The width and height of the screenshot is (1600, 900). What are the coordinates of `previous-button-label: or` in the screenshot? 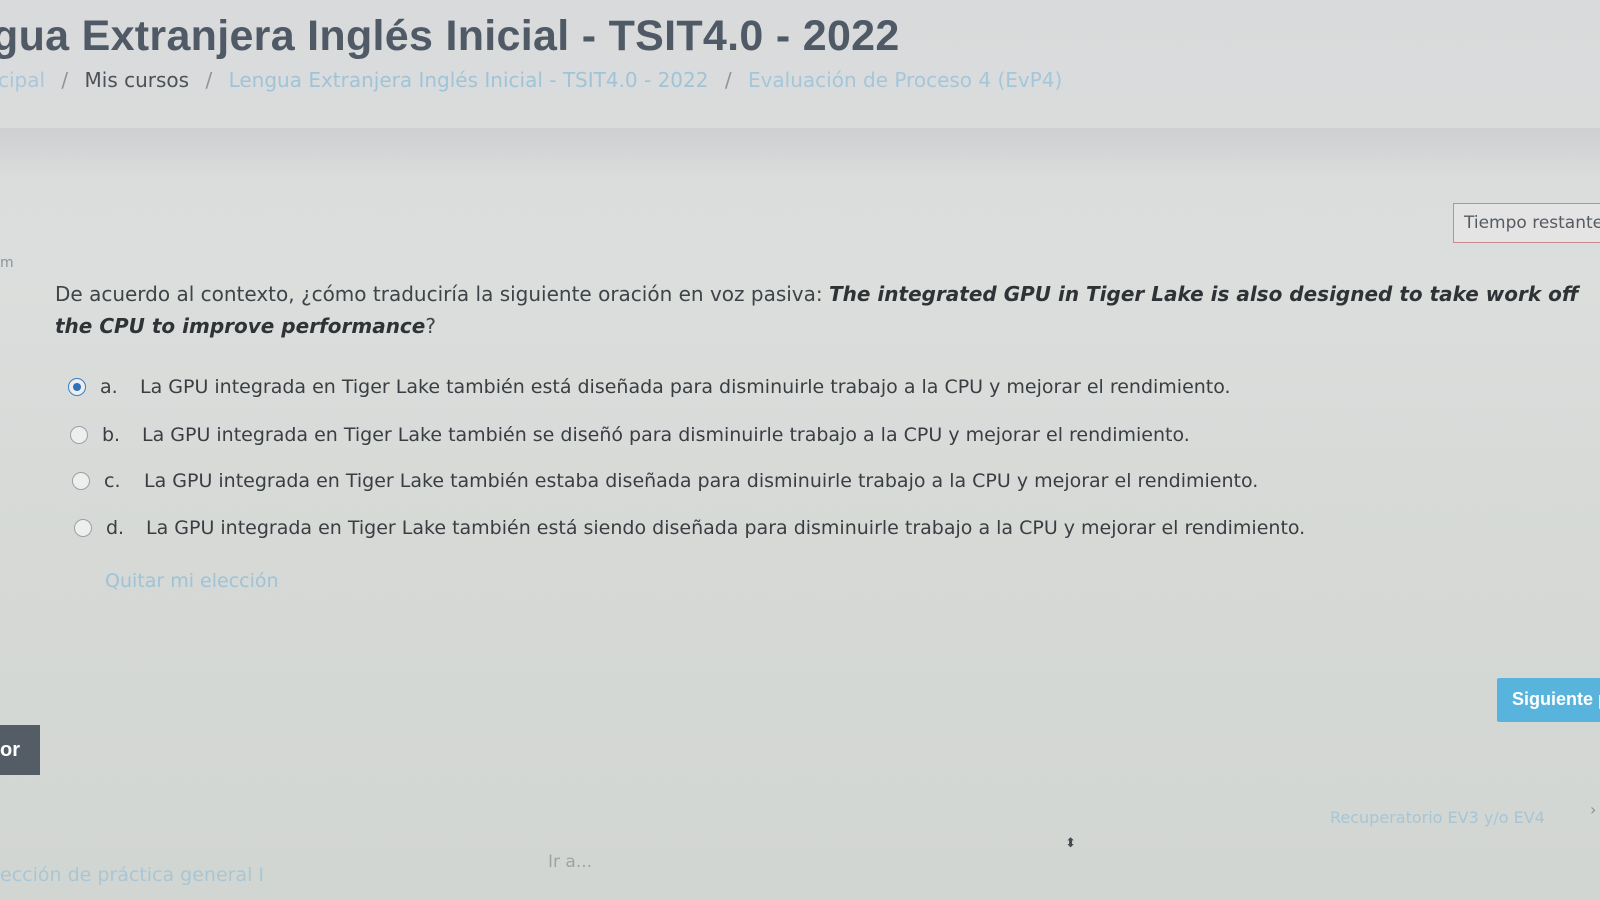 It's located at (10, 750).